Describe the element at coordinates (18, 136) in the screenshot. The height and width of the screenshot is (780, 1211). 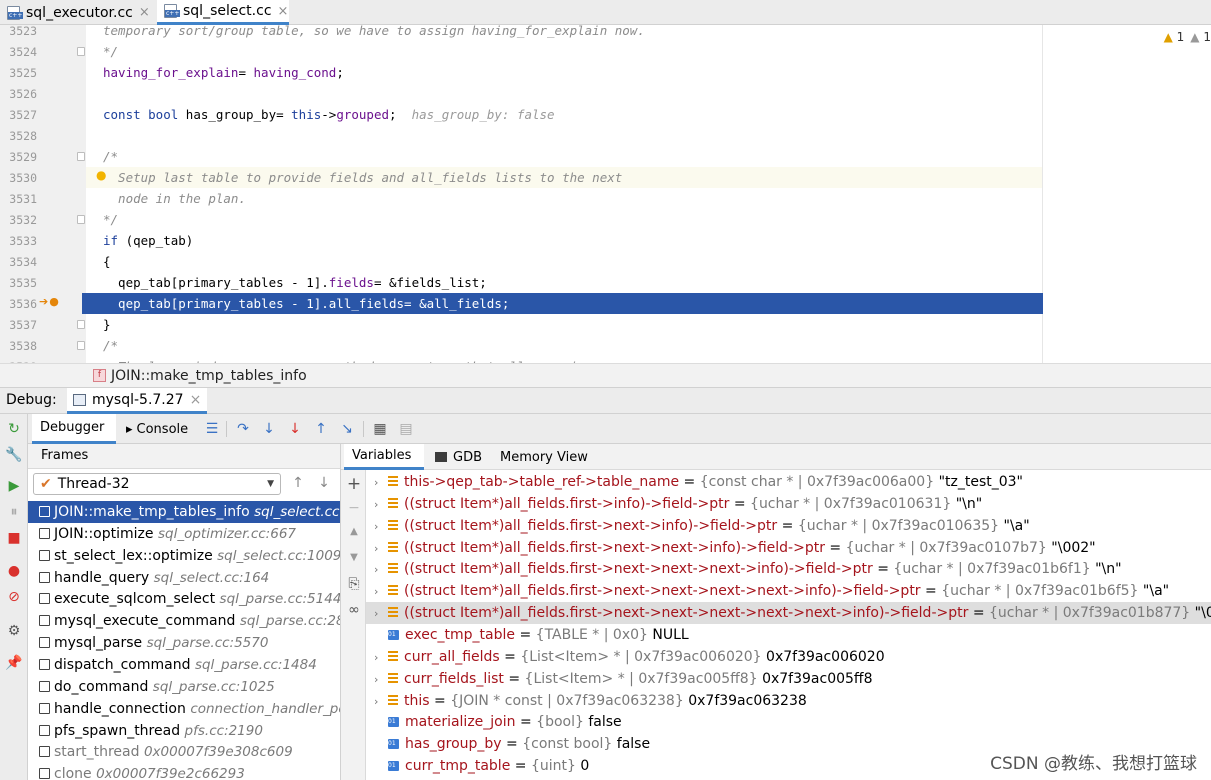
I see `line-number: 3528` at that location.